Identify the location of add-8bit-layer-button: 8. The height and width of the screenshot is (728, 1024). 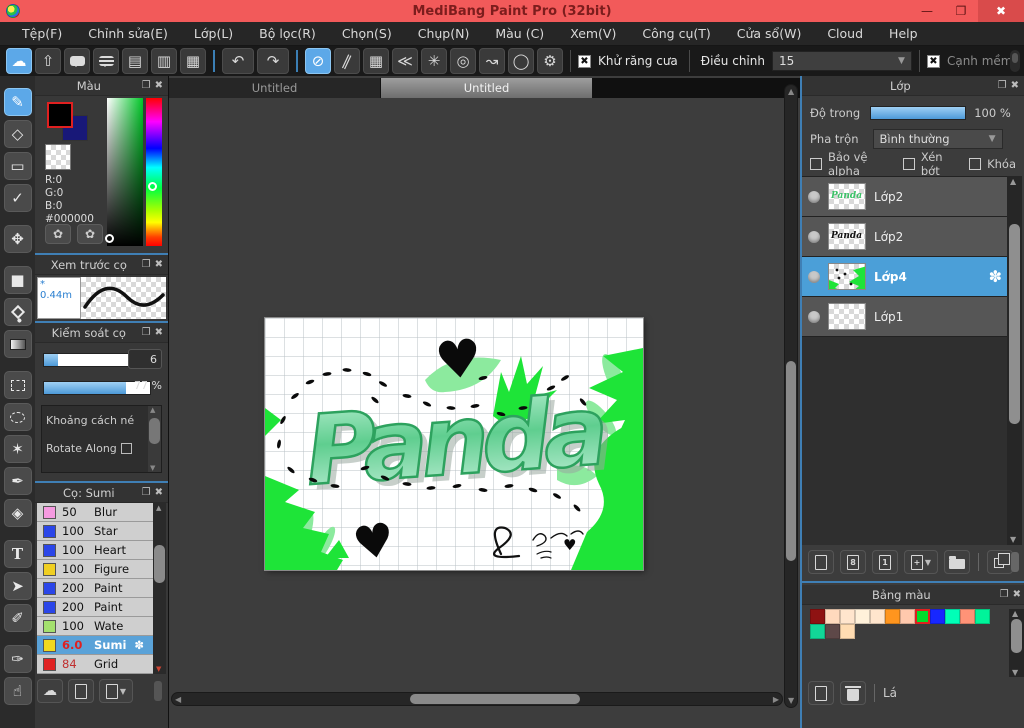
(853, 562).